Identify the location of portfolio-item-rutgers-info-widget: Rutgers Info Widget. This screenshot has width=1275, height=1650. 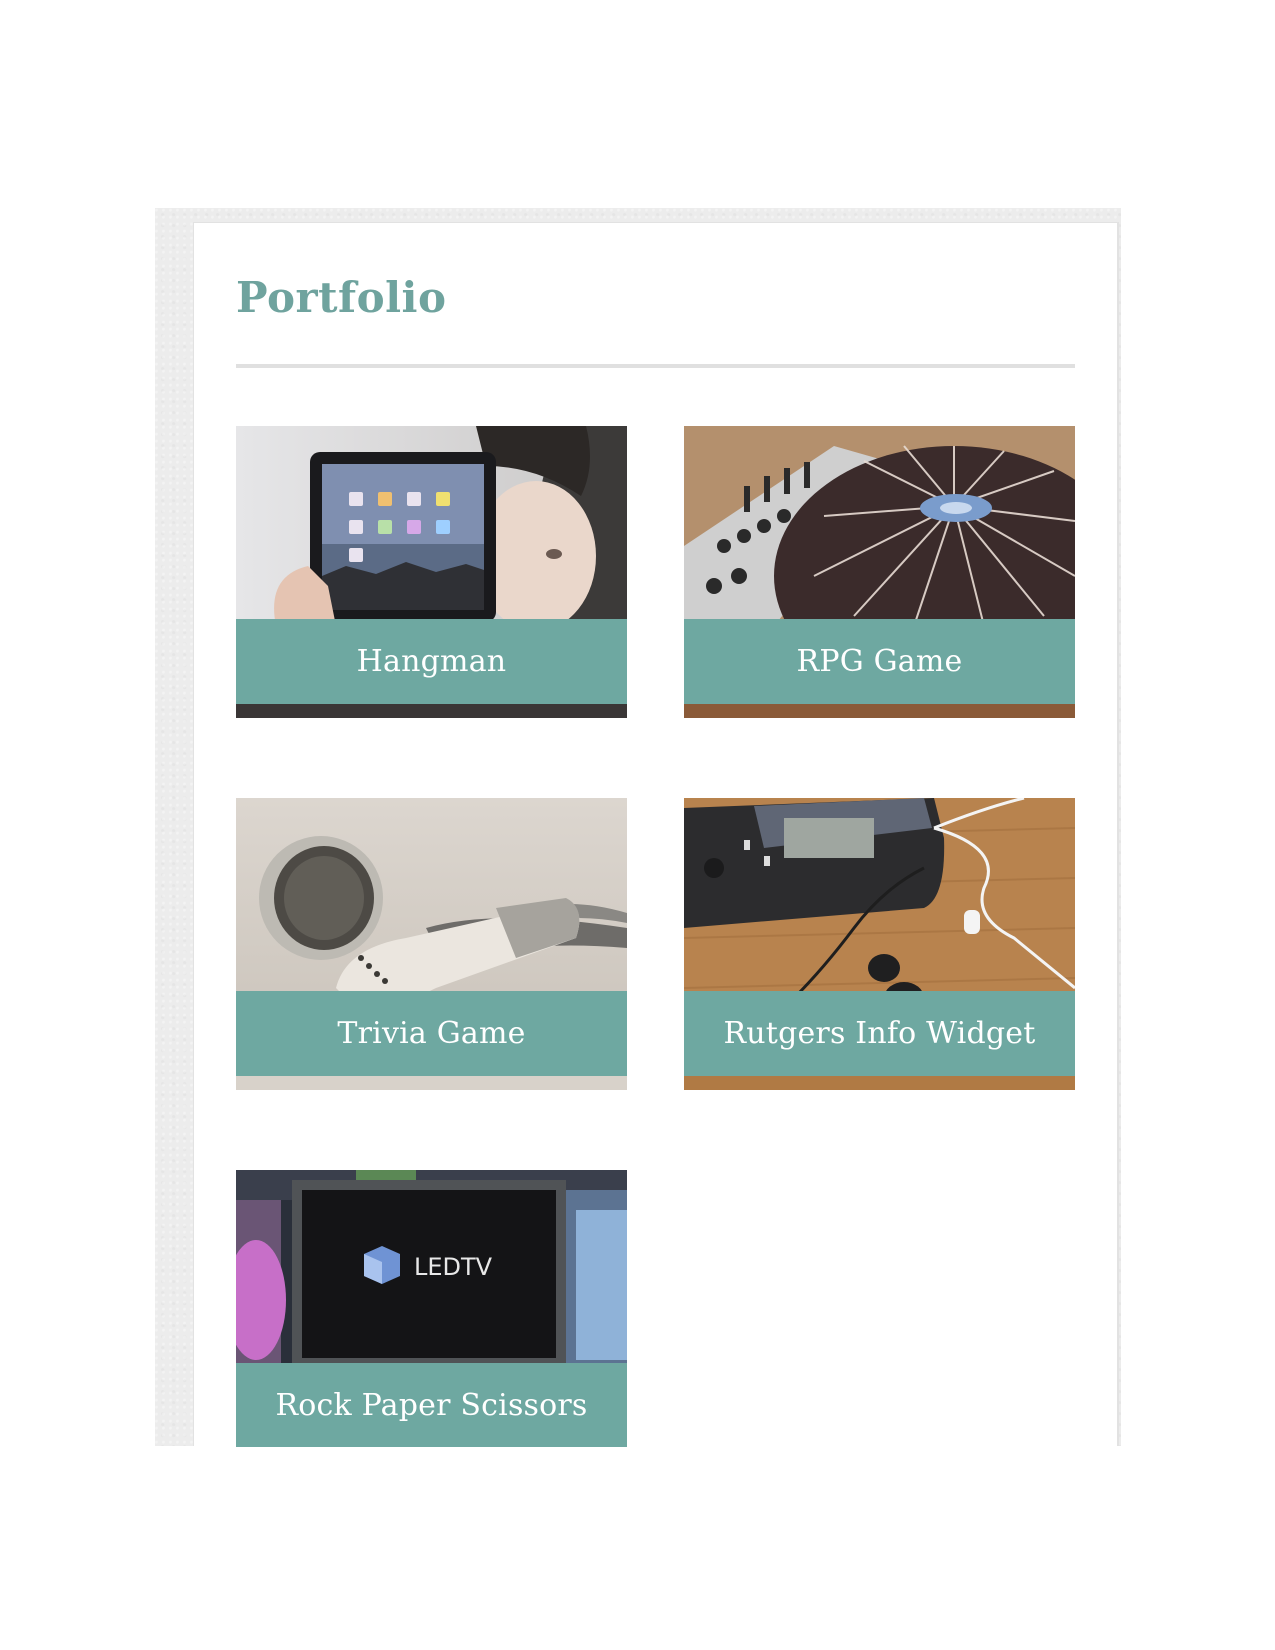
(879, 944).